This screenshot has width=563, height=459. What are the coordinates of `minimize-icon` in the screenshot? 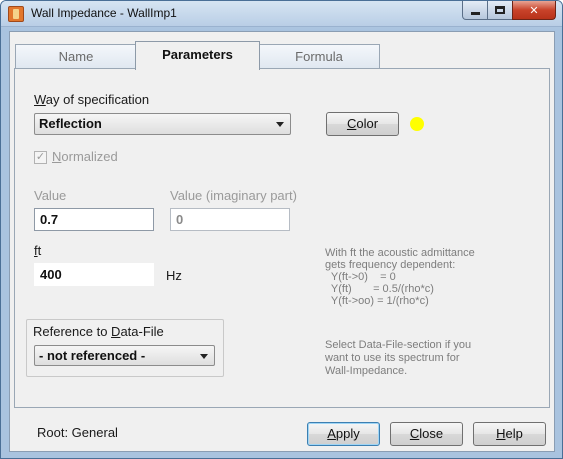 It's located at (475, 13).